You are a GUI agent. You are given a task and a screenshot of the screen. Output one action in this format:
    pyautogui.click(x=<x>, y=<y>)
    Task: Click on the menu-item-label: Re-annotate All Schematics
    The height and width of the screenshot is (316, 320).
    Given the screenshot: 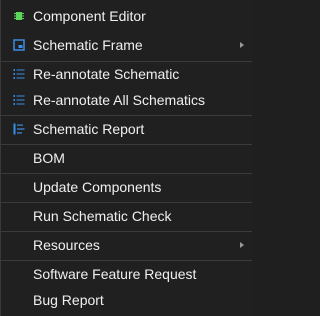 What is the action you would take?
    pyautogui.click(x=119, y=100)
    